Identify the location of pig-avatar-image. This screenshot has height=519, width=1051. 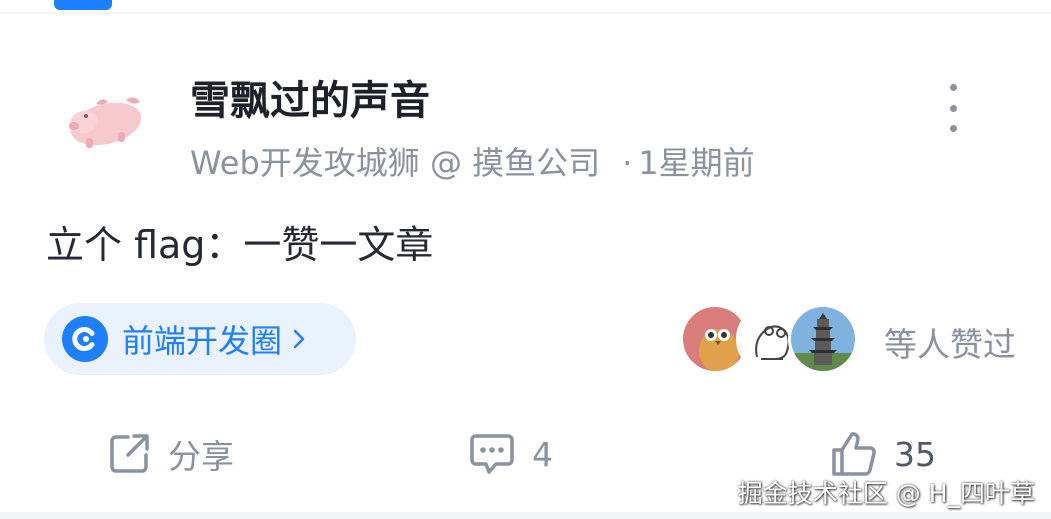
(105, 122).